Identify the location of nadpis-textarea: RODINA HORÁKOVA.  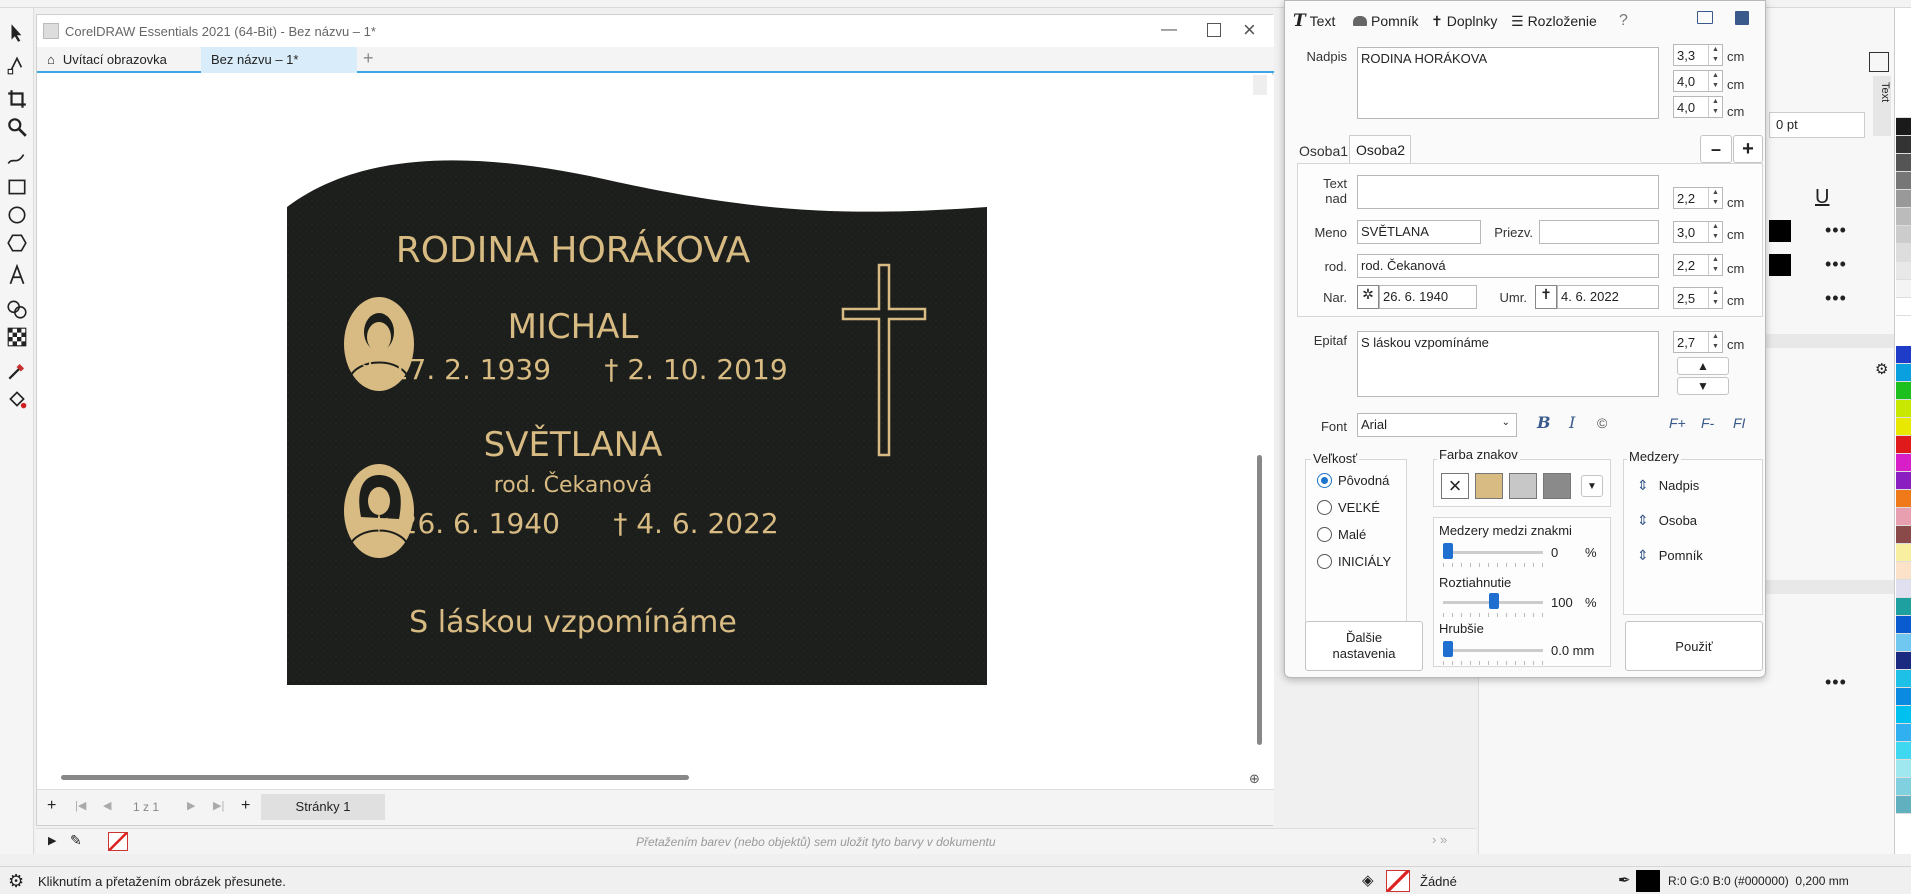
(1508, 83).